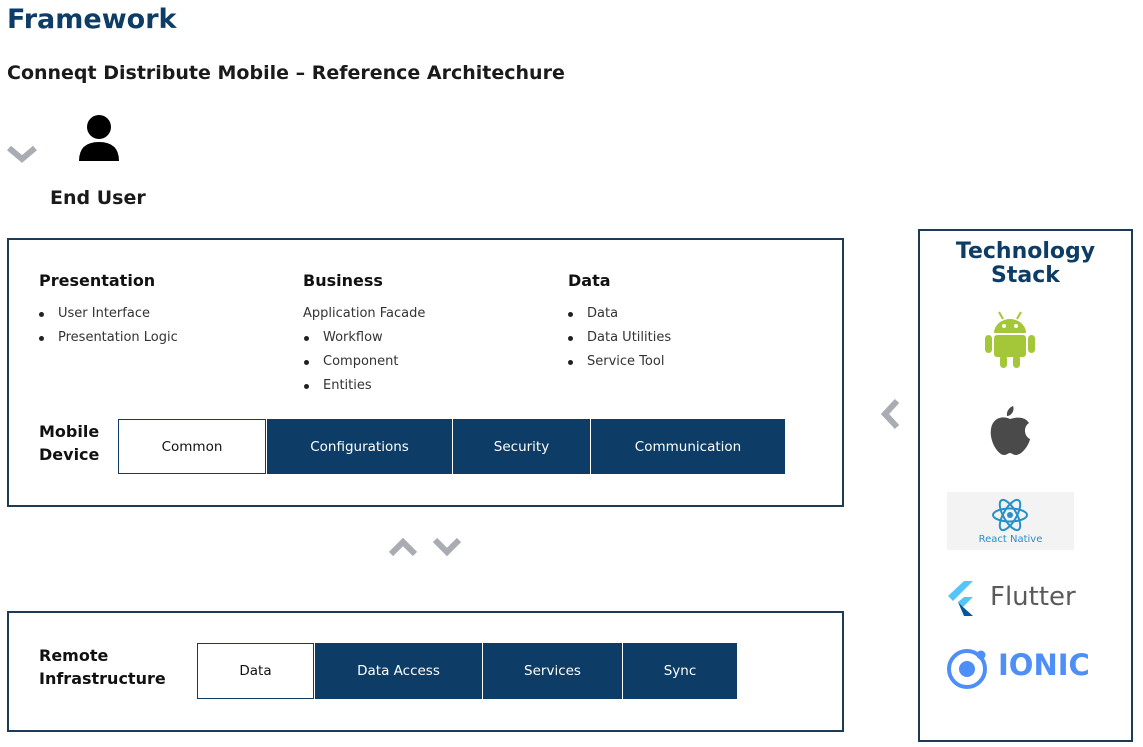  What do you see at coordinates (99, 138) in the screenshot?
I see `user-icon` at bounding box center [99, 138].